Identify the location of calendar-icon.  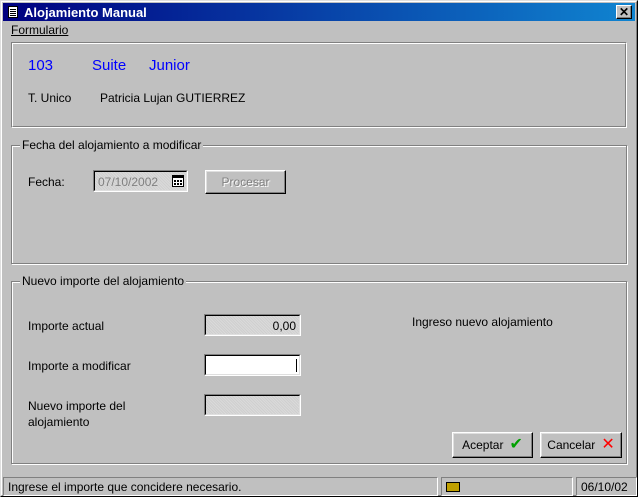
(178, 181).